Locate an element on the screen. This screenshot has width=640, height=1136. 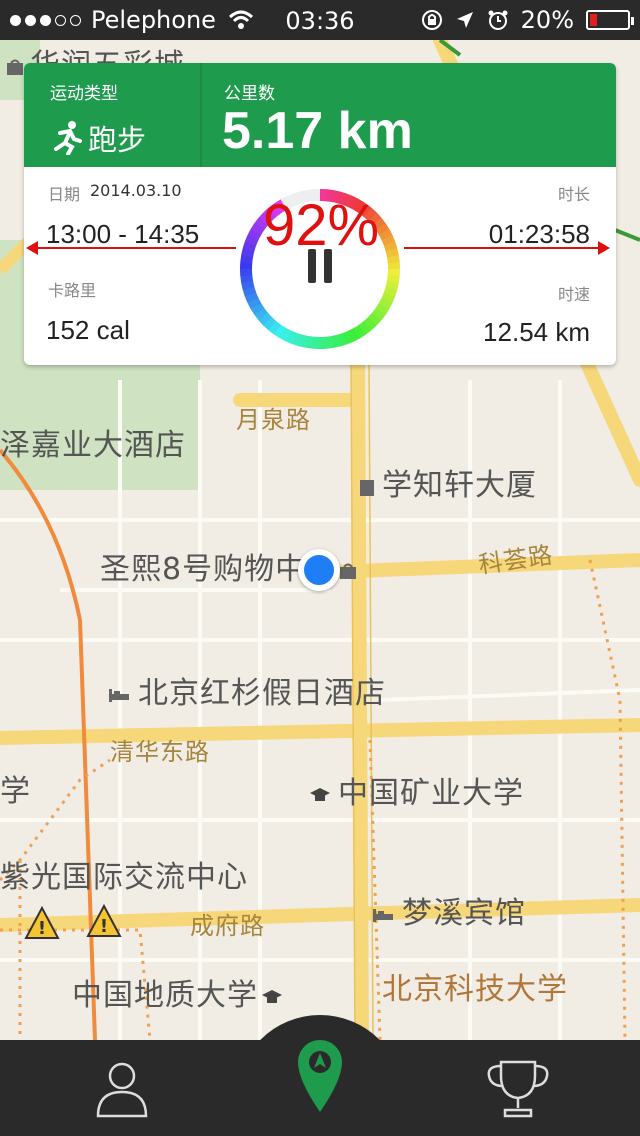
activity-type-text: 跑步 is located at coordinates (117, 140).